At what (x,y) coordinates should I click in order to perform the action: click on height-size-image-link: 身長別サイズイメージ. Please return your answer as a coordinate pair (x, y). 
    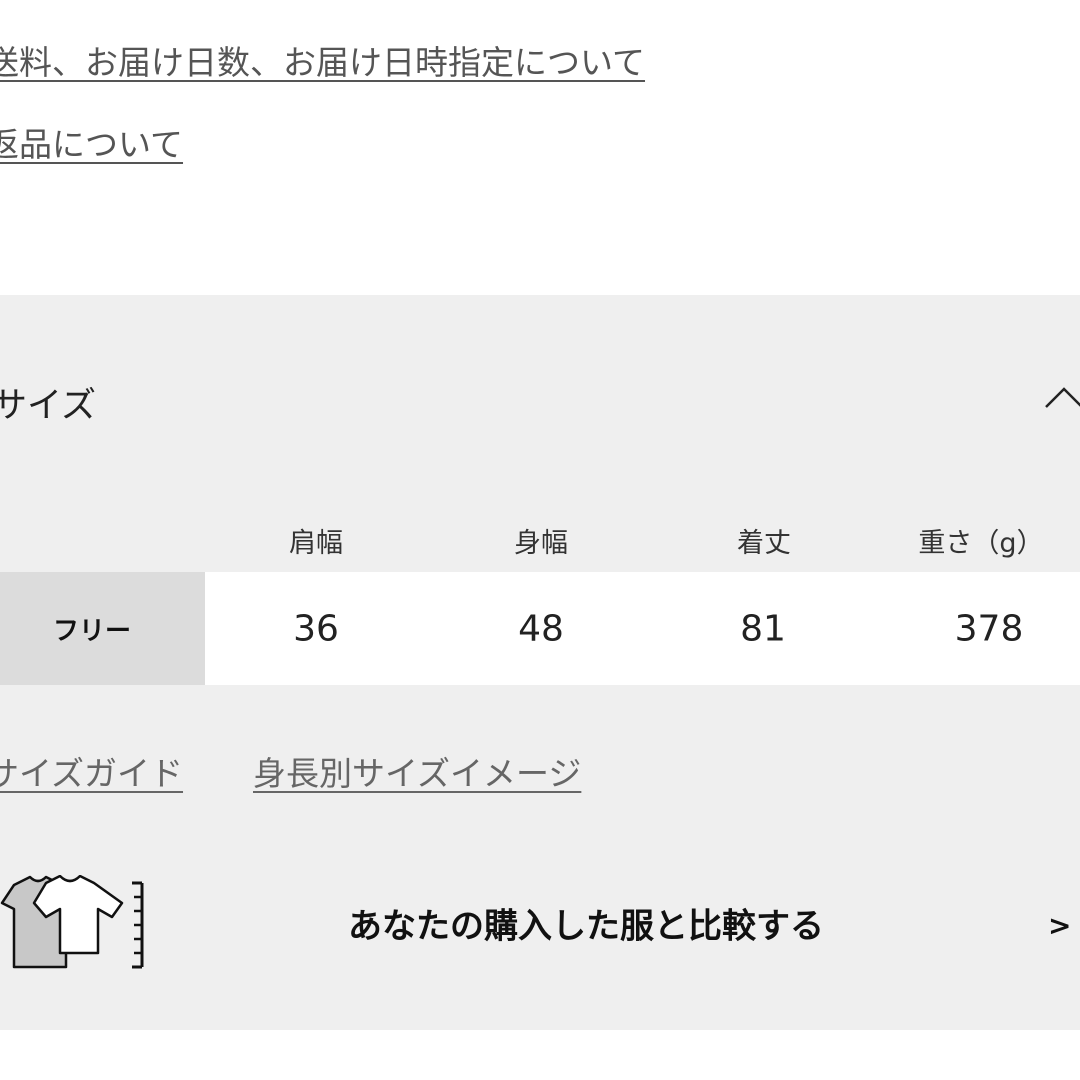
    Looking at the image, I should click on (417, 771).